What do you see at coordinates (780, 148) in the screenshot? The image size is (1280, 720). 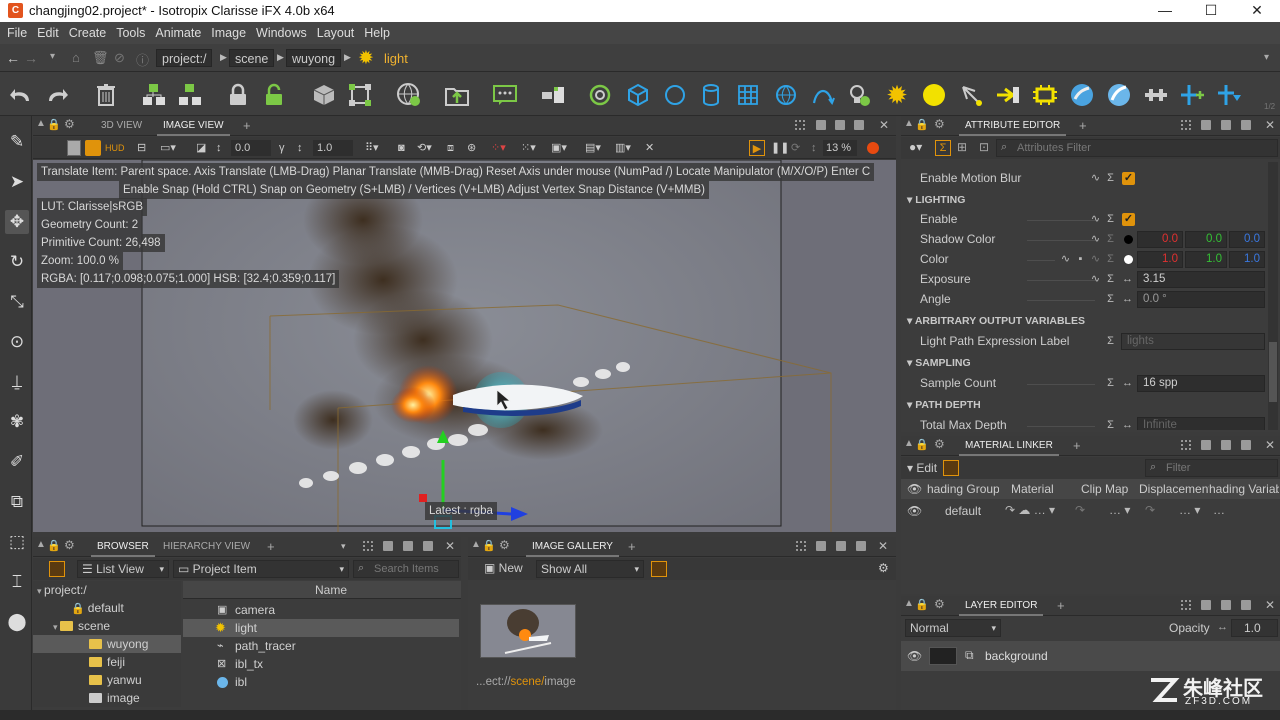 I see `pause-render-icon: ❚❚` at bounding box center [780, 148].